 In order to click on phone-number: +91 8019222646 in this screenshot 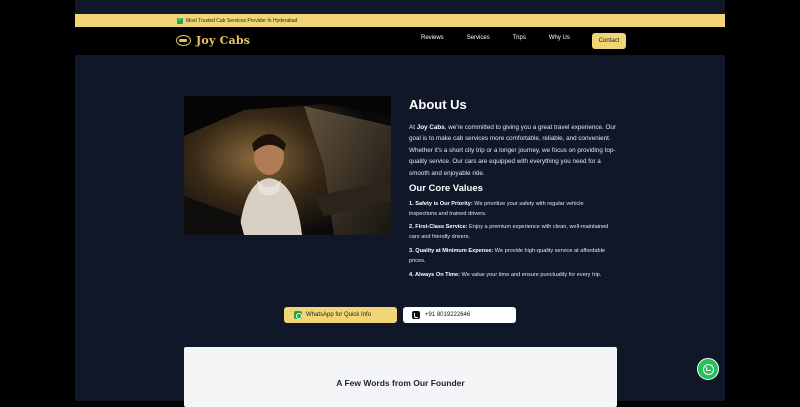, I will do `click(448, 315)`.